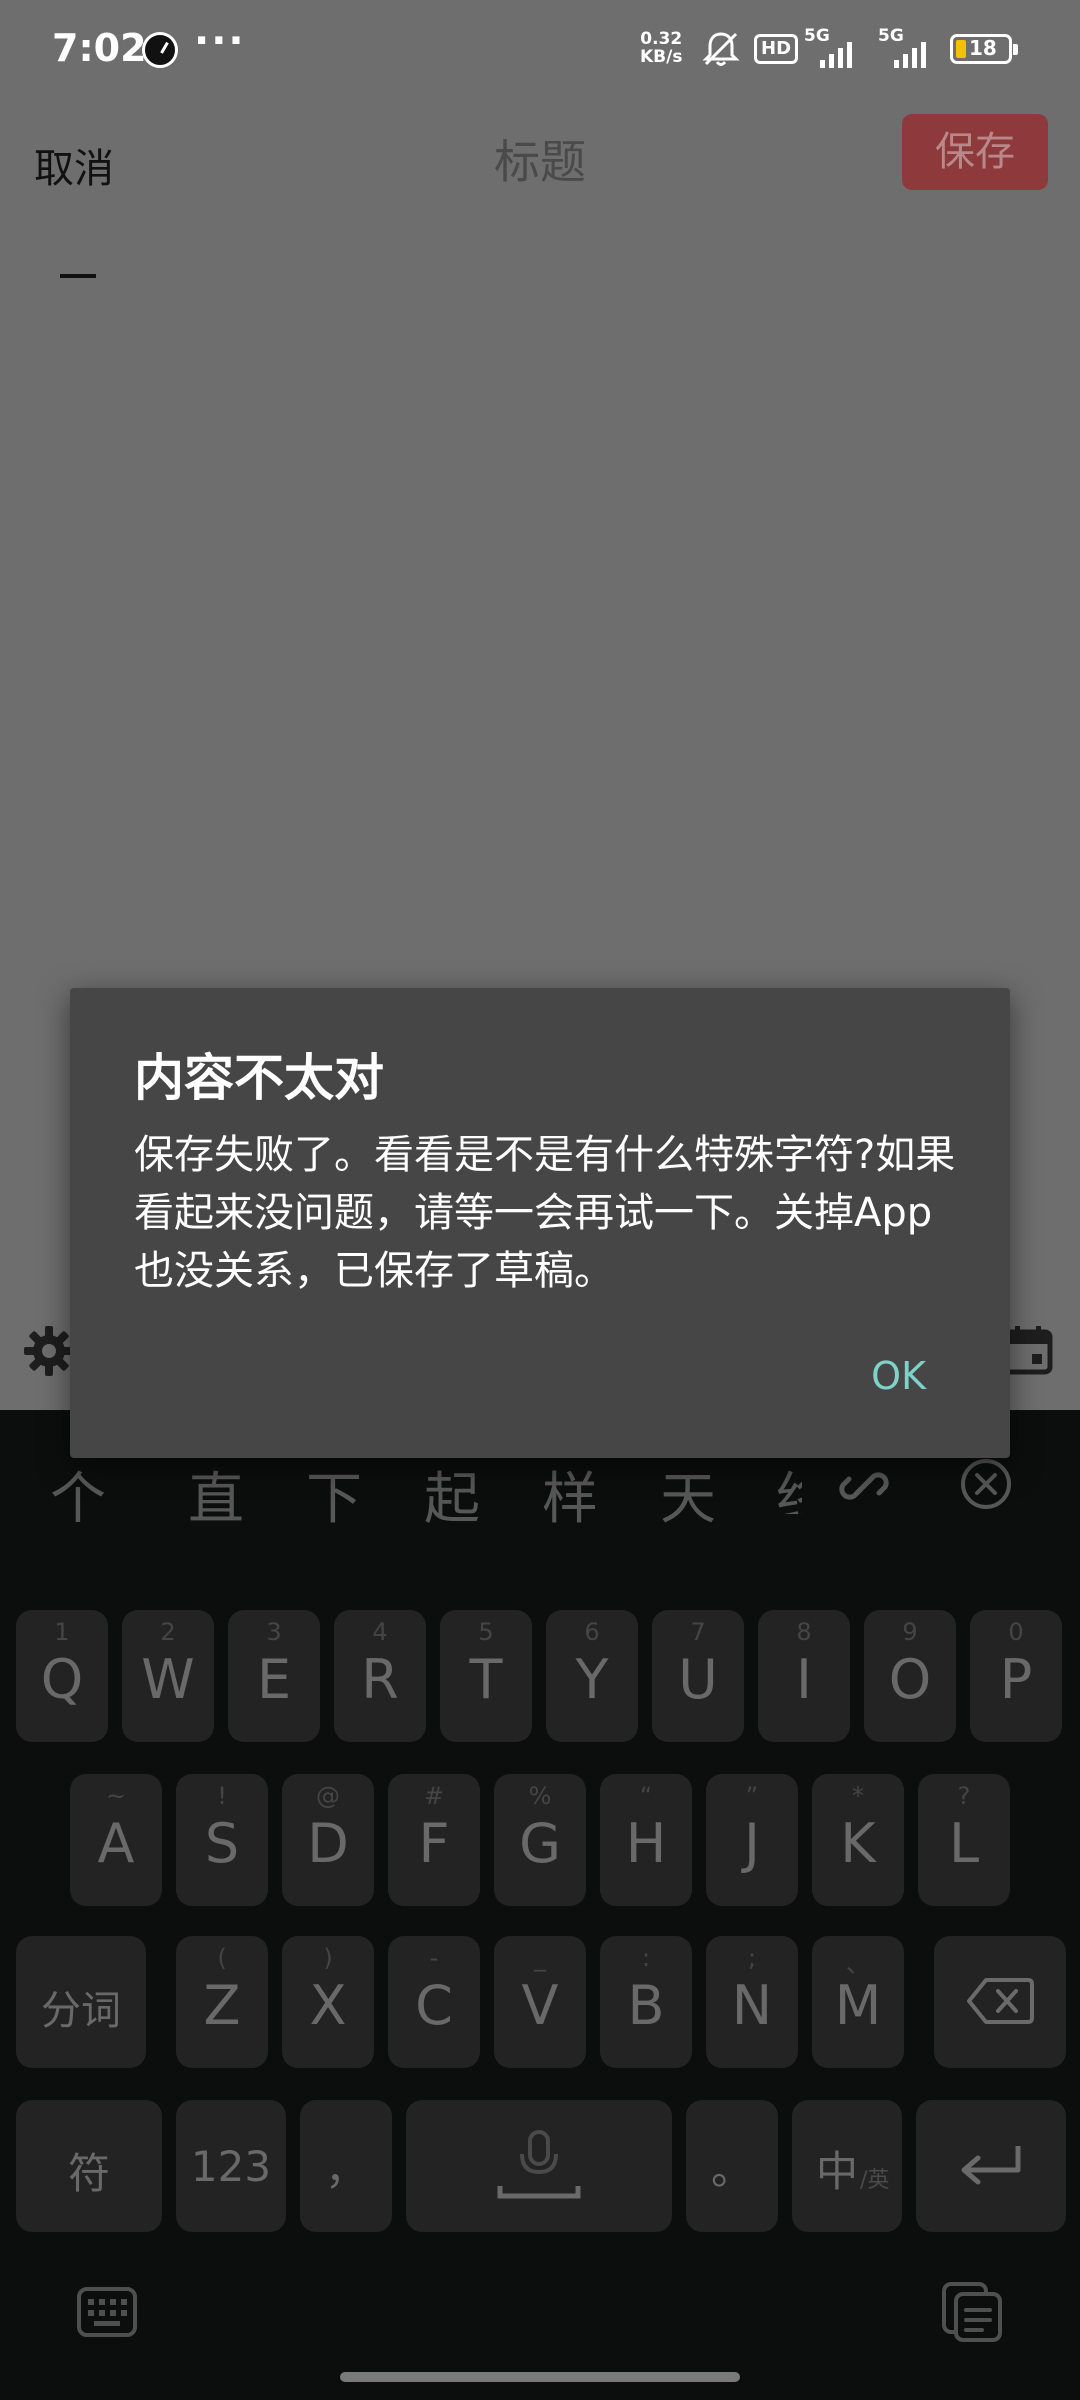 The image size is (1080, 2400). What do you see at coordinates (452, 1494) in the screenshot?
I see `candidate-item: 起` at bounding box center [452, 1494].